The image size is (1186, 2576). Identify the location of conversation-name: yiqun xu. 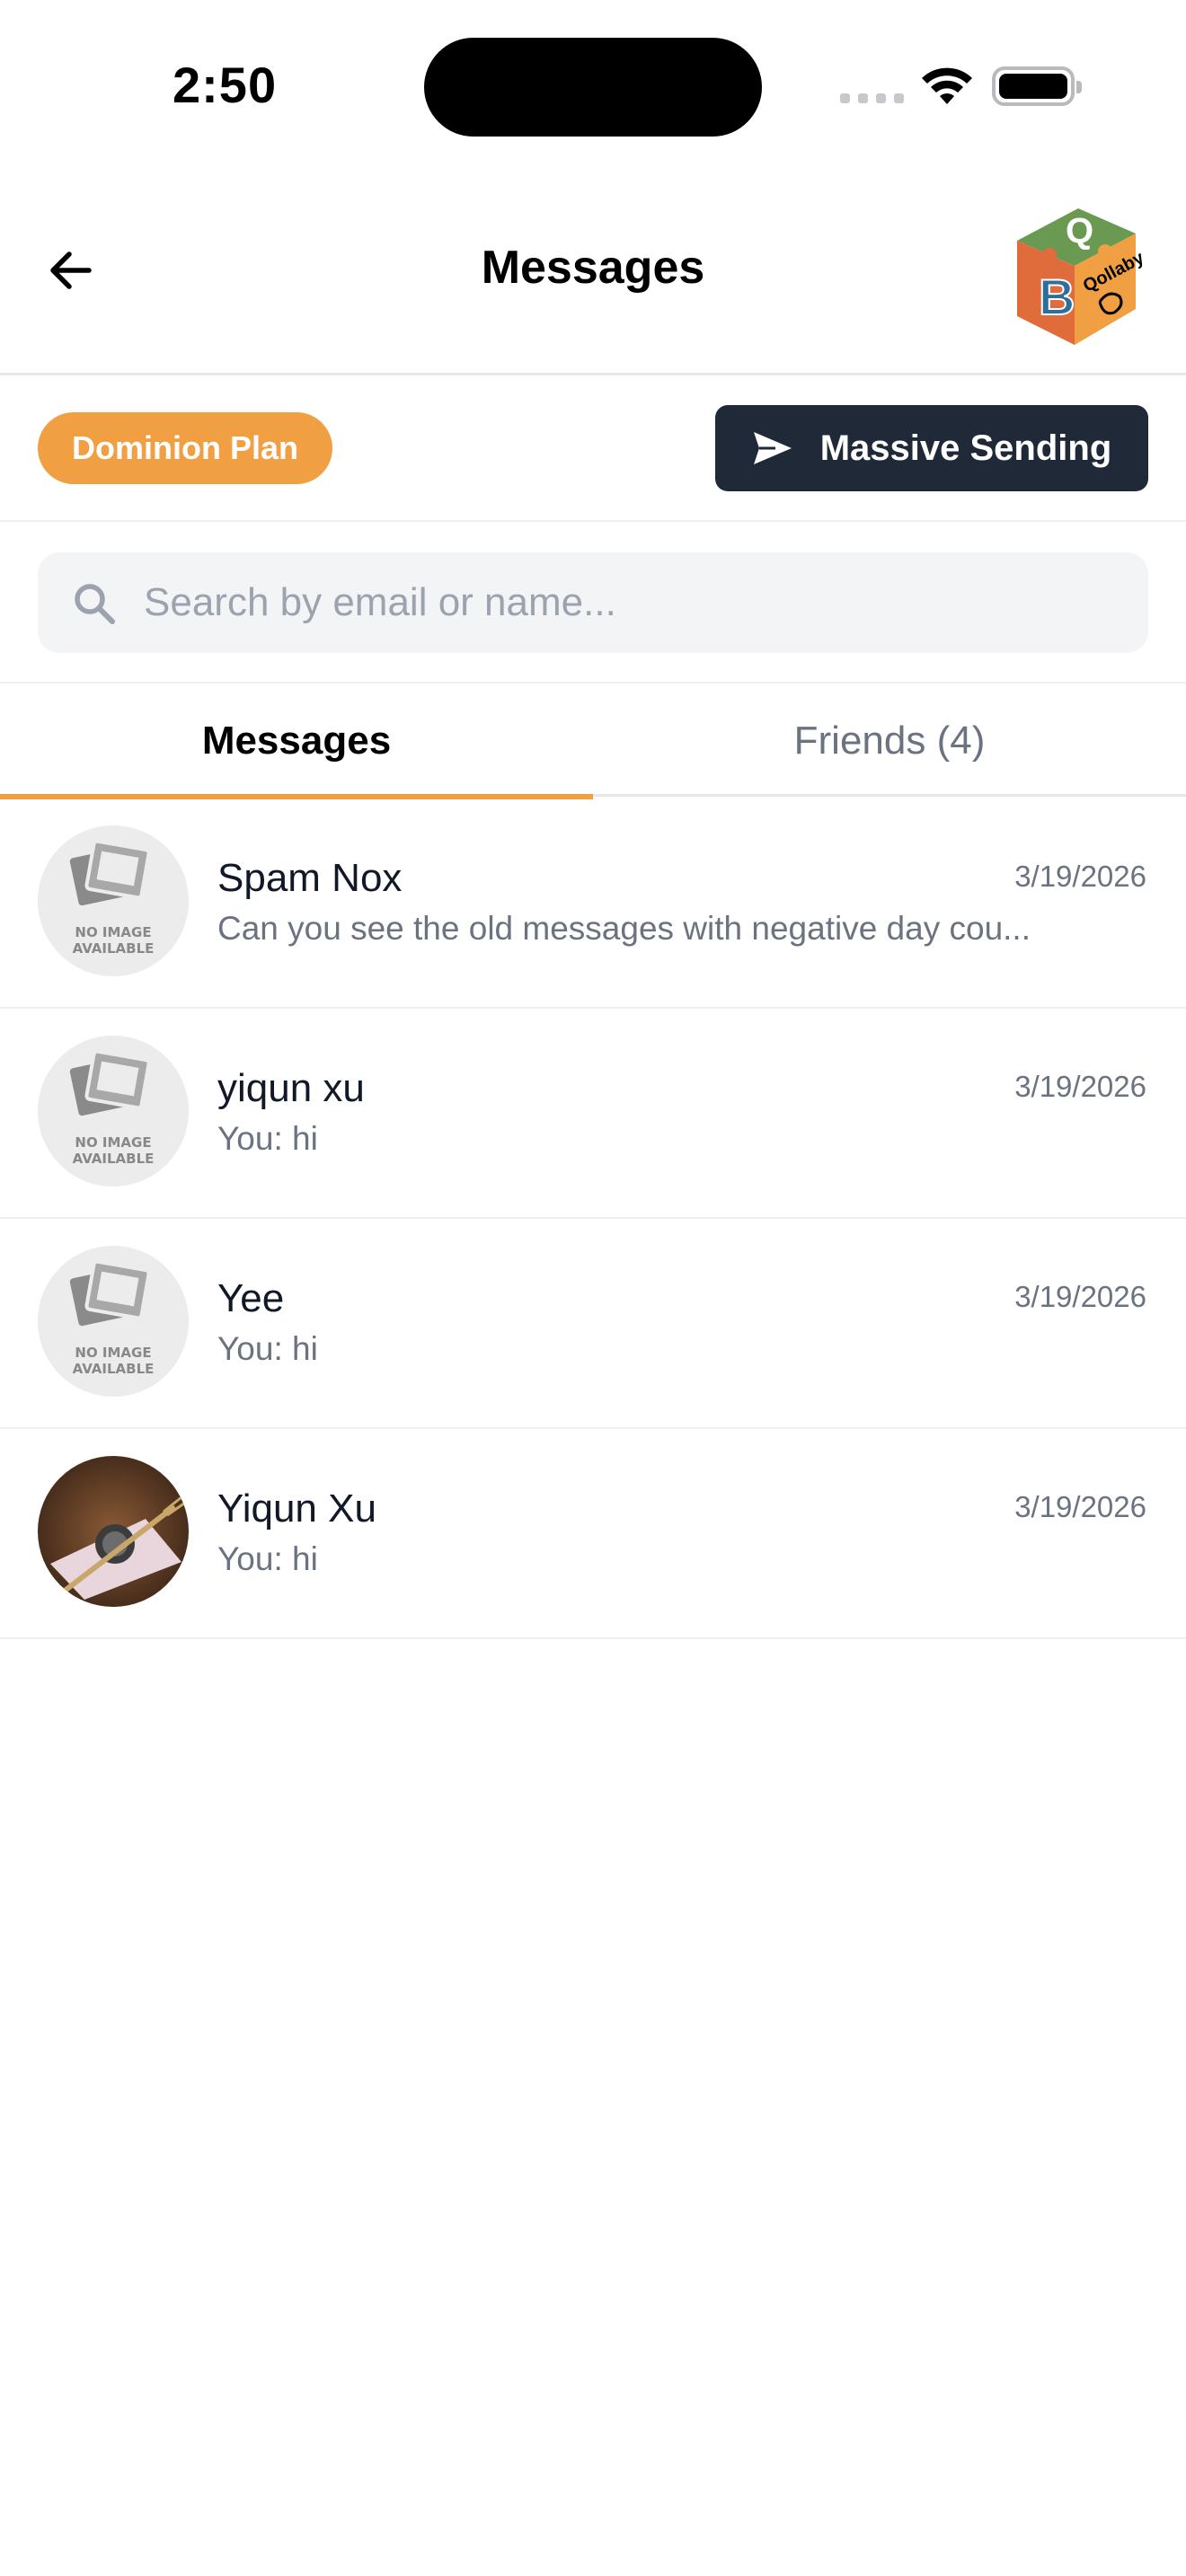
(291, 1088).